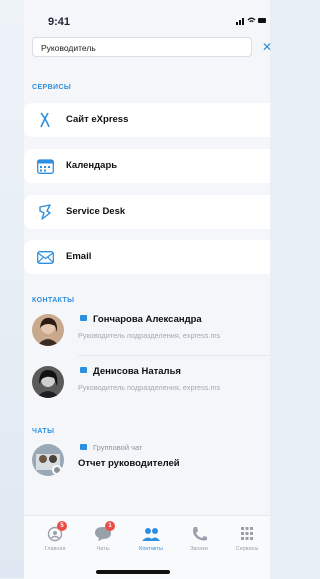  What do you see at coordinates (62, 526) in the screenshot?
I see `notification-badge: 5` at bounding box center [62, 526].